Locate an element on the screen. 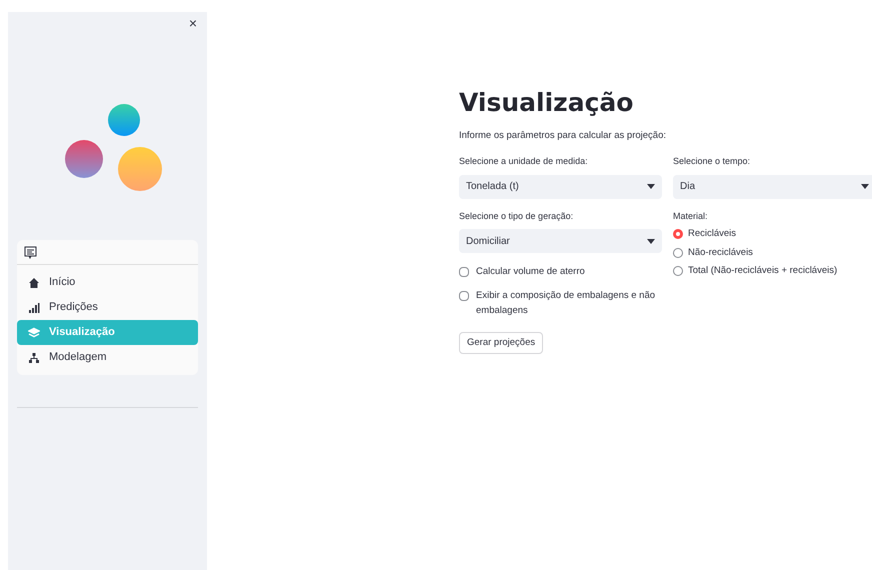 The width and height of the screenshot is (872, 570). radio-label: Total (Não-recicláveis + recicláveis) is located at coordinates (763, 271).